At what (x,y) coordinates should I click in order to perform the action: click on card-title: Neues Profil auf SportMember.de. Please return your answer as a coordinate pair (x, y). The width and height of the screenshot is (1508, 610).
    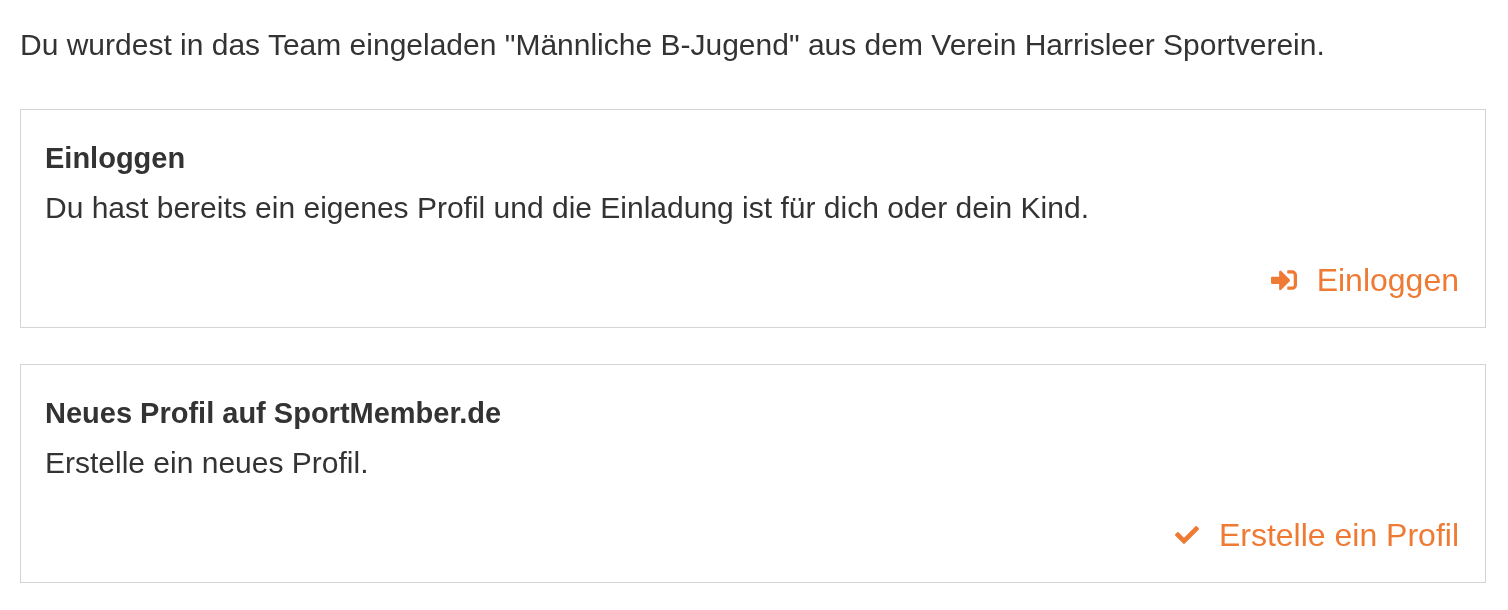
    Looking at the image, I should click on (273, 413).